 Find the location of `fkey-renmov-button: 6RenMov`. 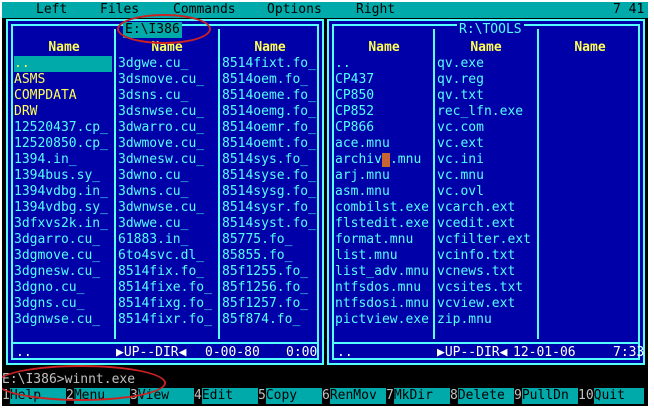

fkey-renmov-button: 6RenMov is located at coordinates (354, 396).